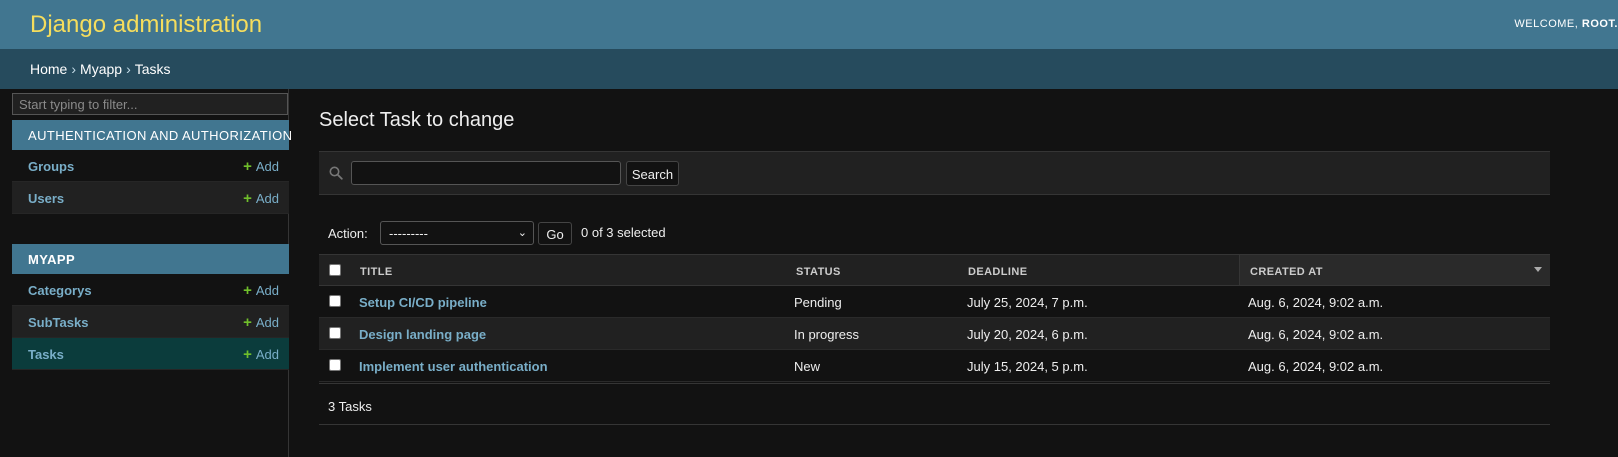 This screenshot has height=457, width=1618. What do you see at coordinates (997, 272) in the screenshot?
I see `column-header-deadline: DEADLINE` at bounding box center [997, 272].